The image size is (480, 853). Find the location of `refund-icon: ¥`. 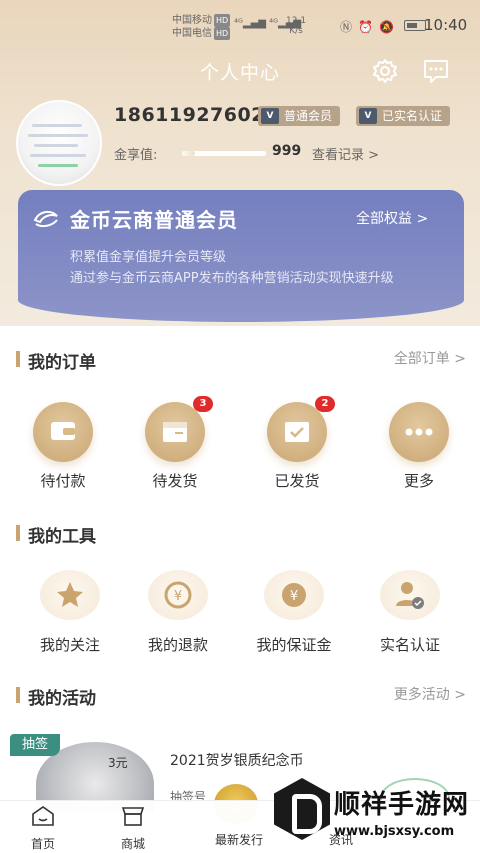

refund-icon: ¥ is located at coordinates (178, 595).